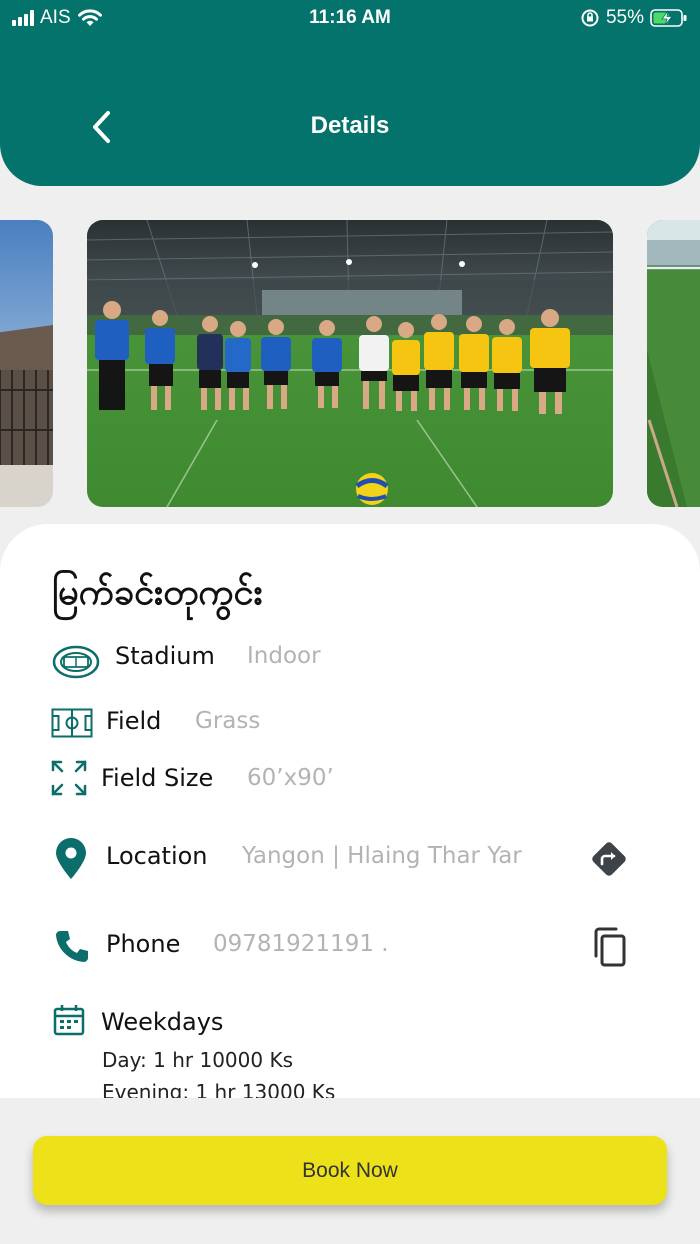 The image size is (700, 1244). What do you see at coordinates (162, 1022) in the screenshot?
I see `weekdays-label: Weekdays` at bounding box center [162, 1022].